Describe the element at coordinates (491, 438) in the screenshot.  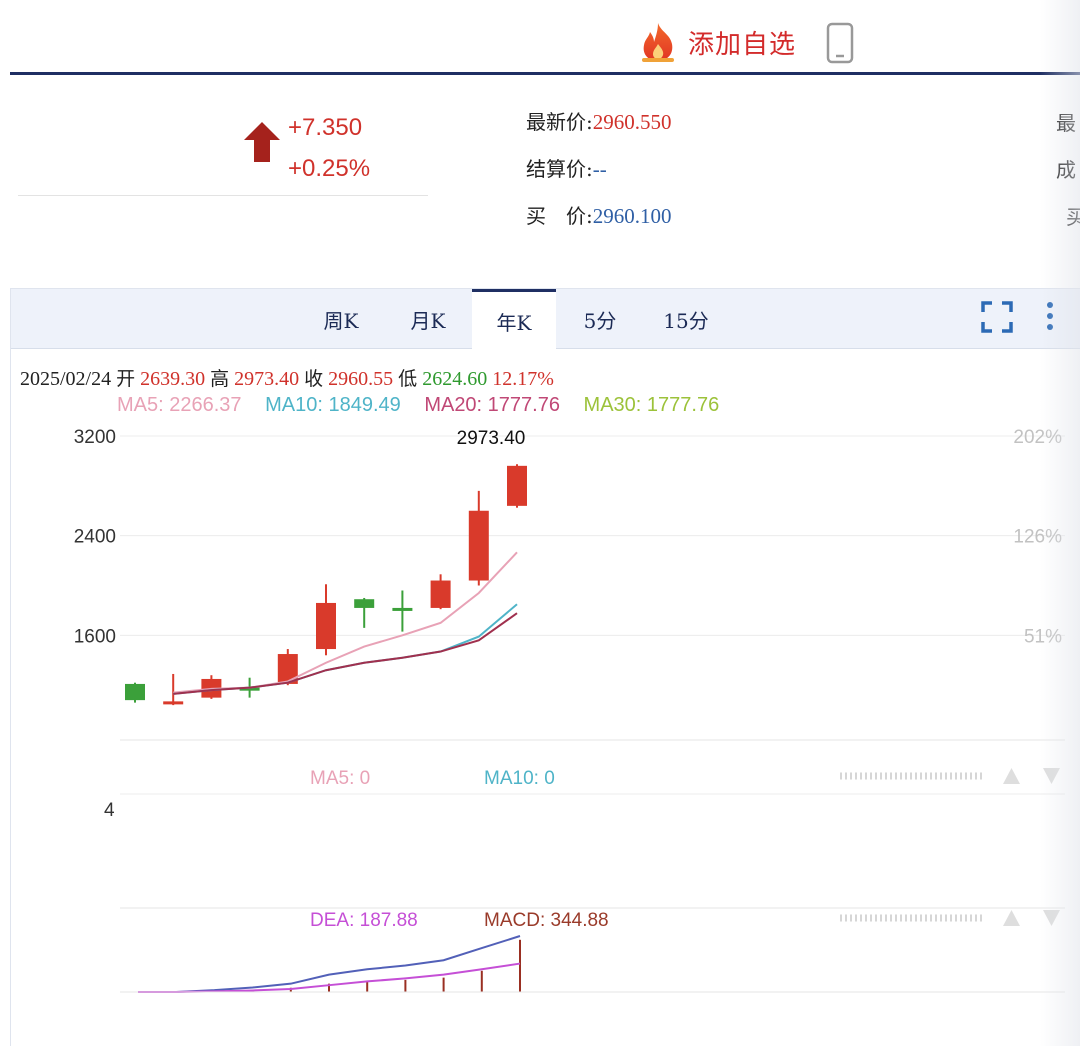
I see `high-annotation: 2973.40` at that location.